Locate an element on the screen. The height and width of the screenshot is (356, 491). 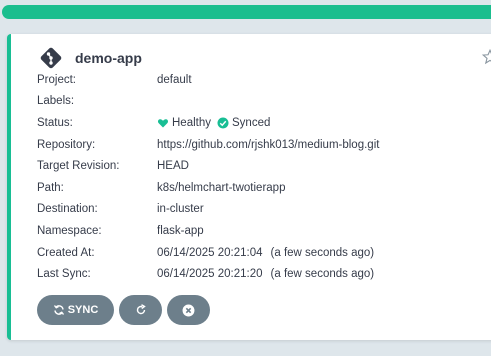
git-icon is located at coordinates (51, 58).